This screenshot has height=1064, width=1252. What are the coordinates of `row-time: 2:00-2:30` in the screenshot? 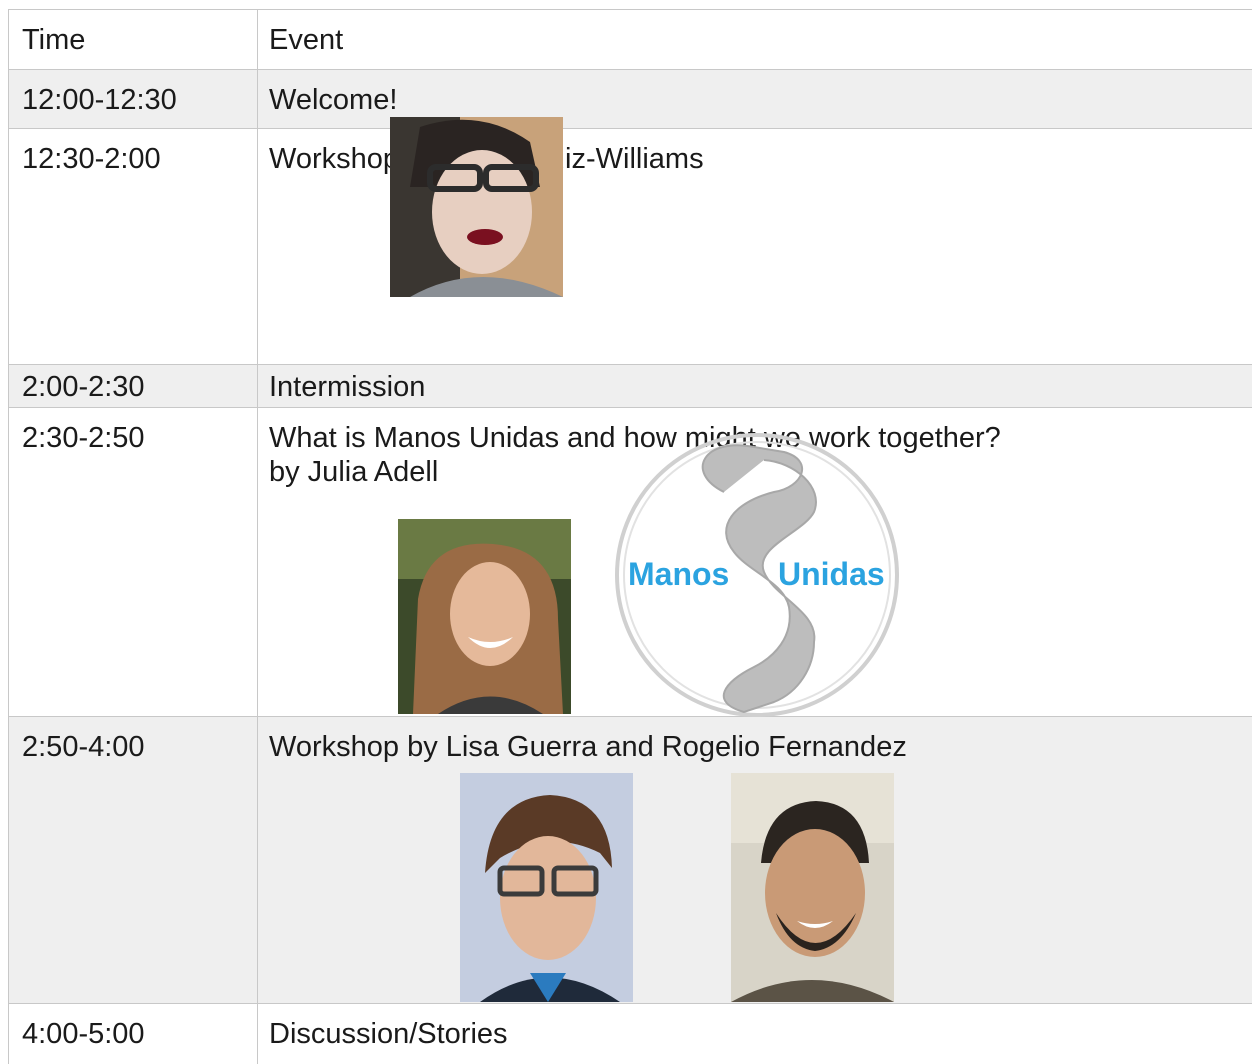 It's located at (83, 387).